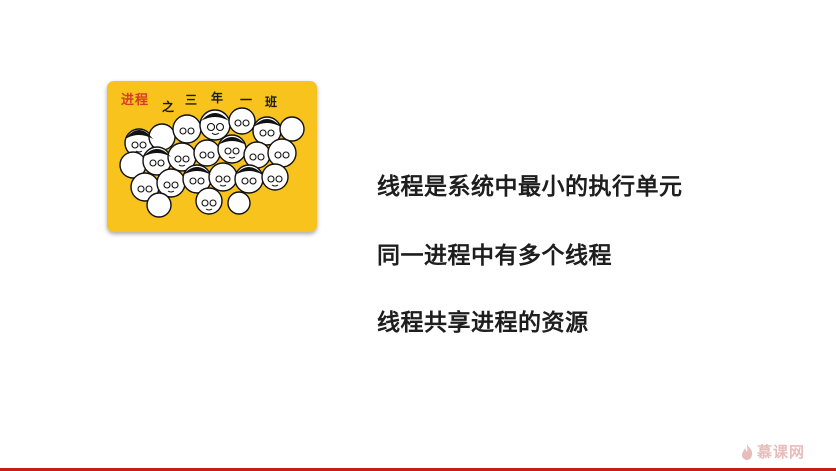 The image size is (836, 471). I want to click on card-subtitle-char: 班, so click(271, 102).